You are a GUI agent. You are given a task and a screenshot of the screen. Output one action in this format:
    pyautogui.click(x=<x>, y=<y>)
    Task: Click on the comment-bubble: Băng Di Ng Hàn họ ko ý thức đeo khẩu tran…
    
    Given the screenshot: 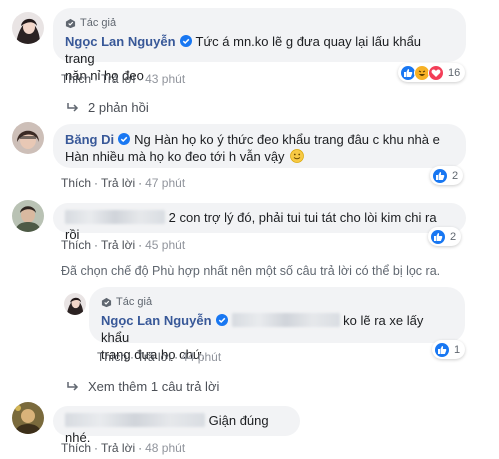 What is the action you would take?
    pyautogui.click(x=259, y=146)
    